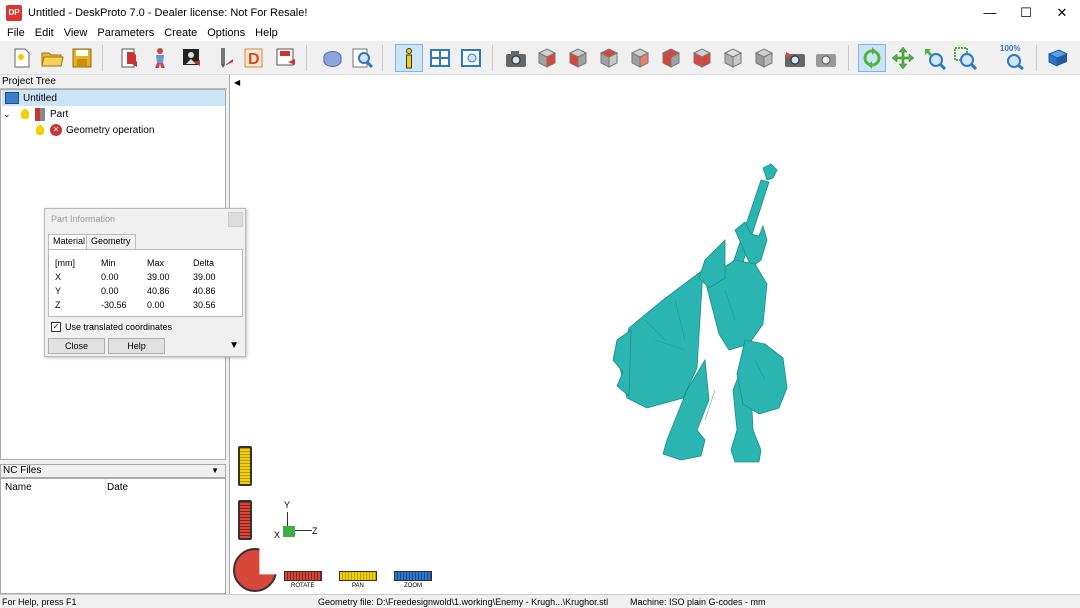 The width and height of the screenshot is (1080, 608). What do you see at coordinates (235, 219) in the screenshot?
I see `dialog-close-box` at bounding box center [235, 219].